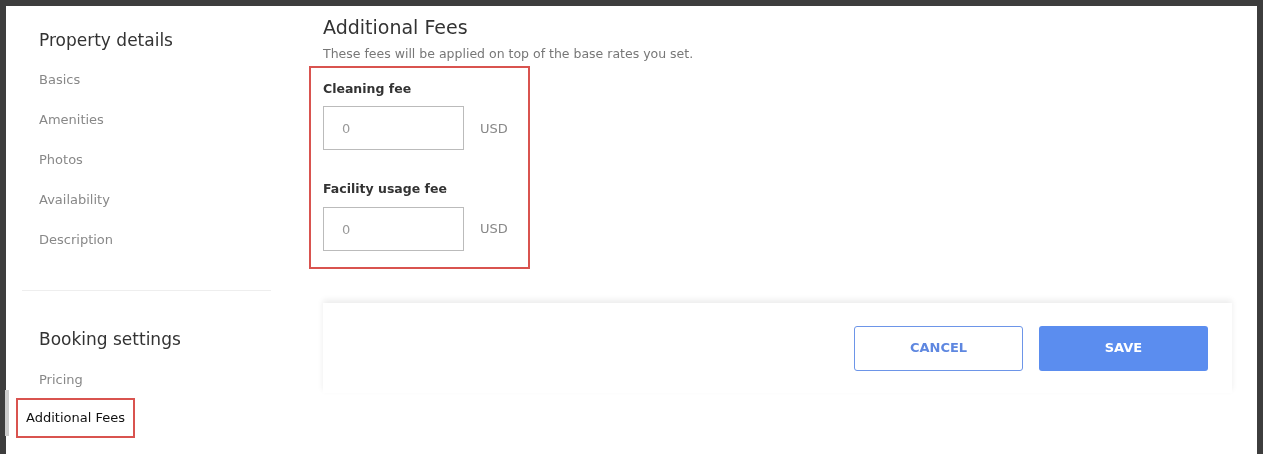 The image size is (1263, 454). I want to click on field-label: Cleaning fee, so click(368, 88).